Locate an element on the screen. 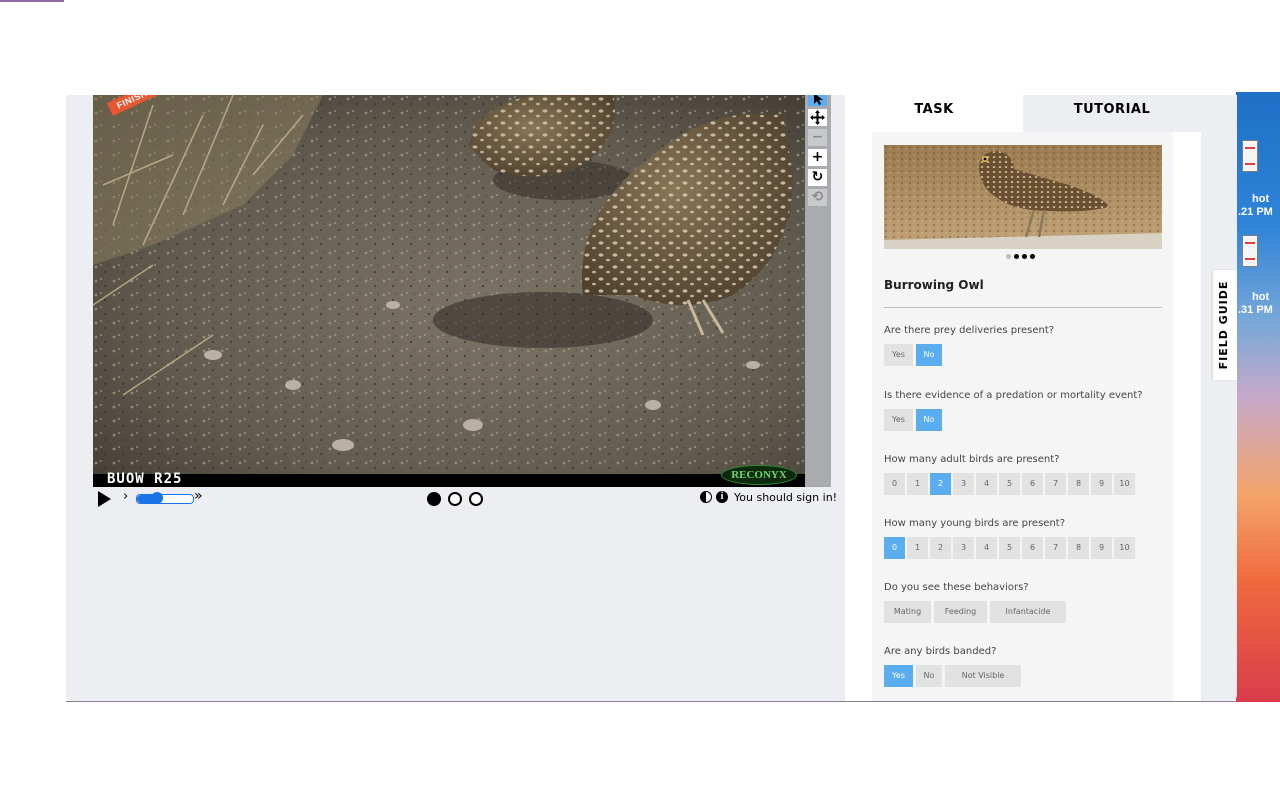 The image size is (1280, 800). tab-task: TASK is located at coordinates (934, 113).